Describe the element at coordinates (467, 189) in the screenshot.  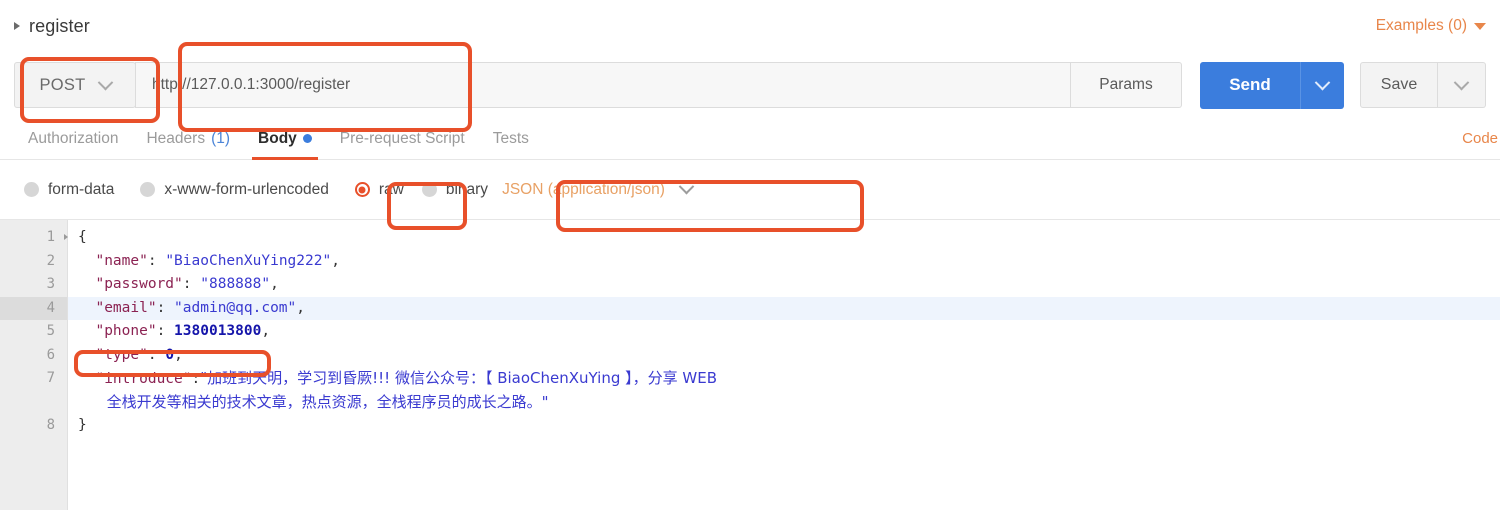
I see `body-type-label: binary` at that location.